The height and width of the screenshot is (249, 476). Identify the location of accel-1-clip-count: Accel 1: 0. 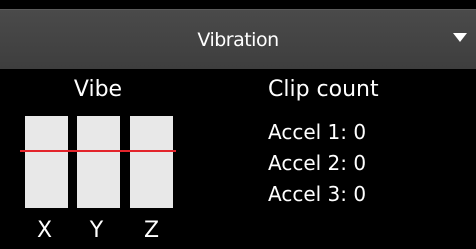
(317, 132).